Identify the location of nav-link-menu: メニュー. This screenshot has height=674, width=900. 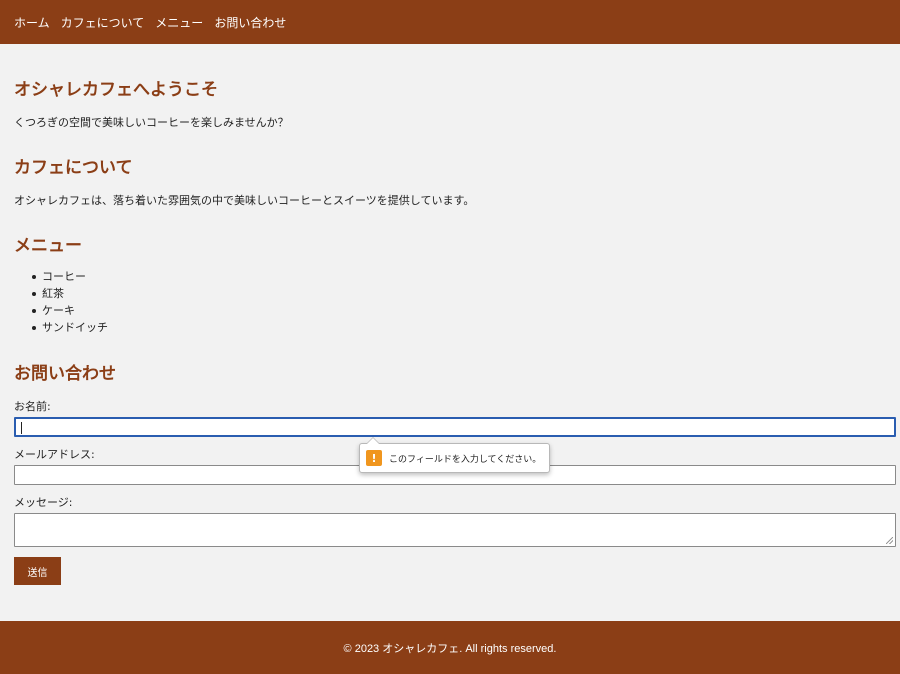
(179, 22).